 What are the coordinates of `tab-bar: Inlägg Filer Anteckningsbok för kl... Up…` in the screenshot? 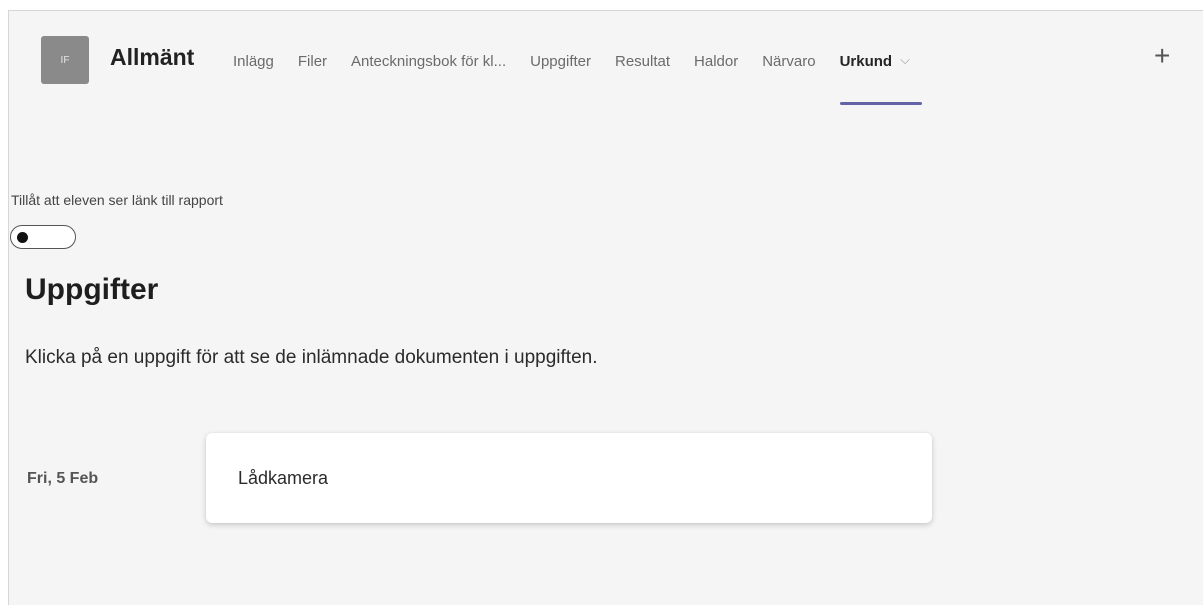 It's located at (583, 77).